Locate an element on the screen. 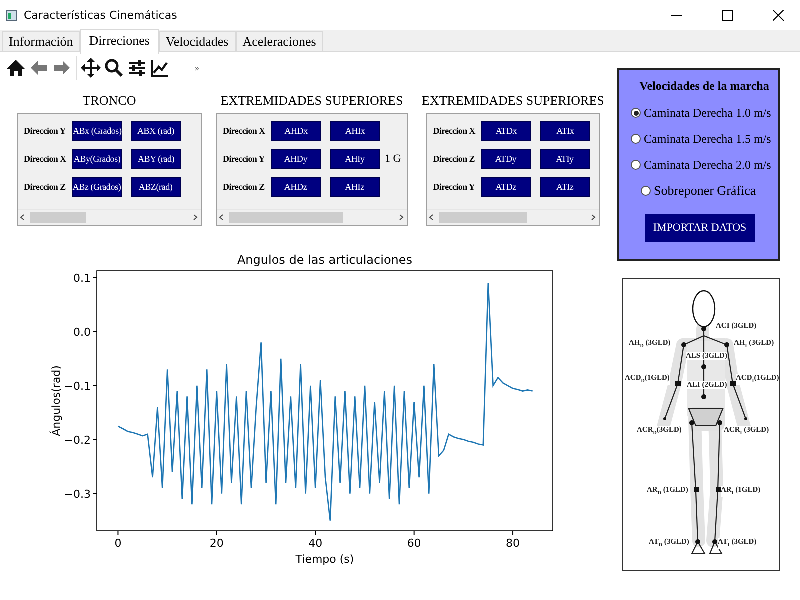  chart-title: Angulos de las articulaciones is located at coordinates (325, 260).